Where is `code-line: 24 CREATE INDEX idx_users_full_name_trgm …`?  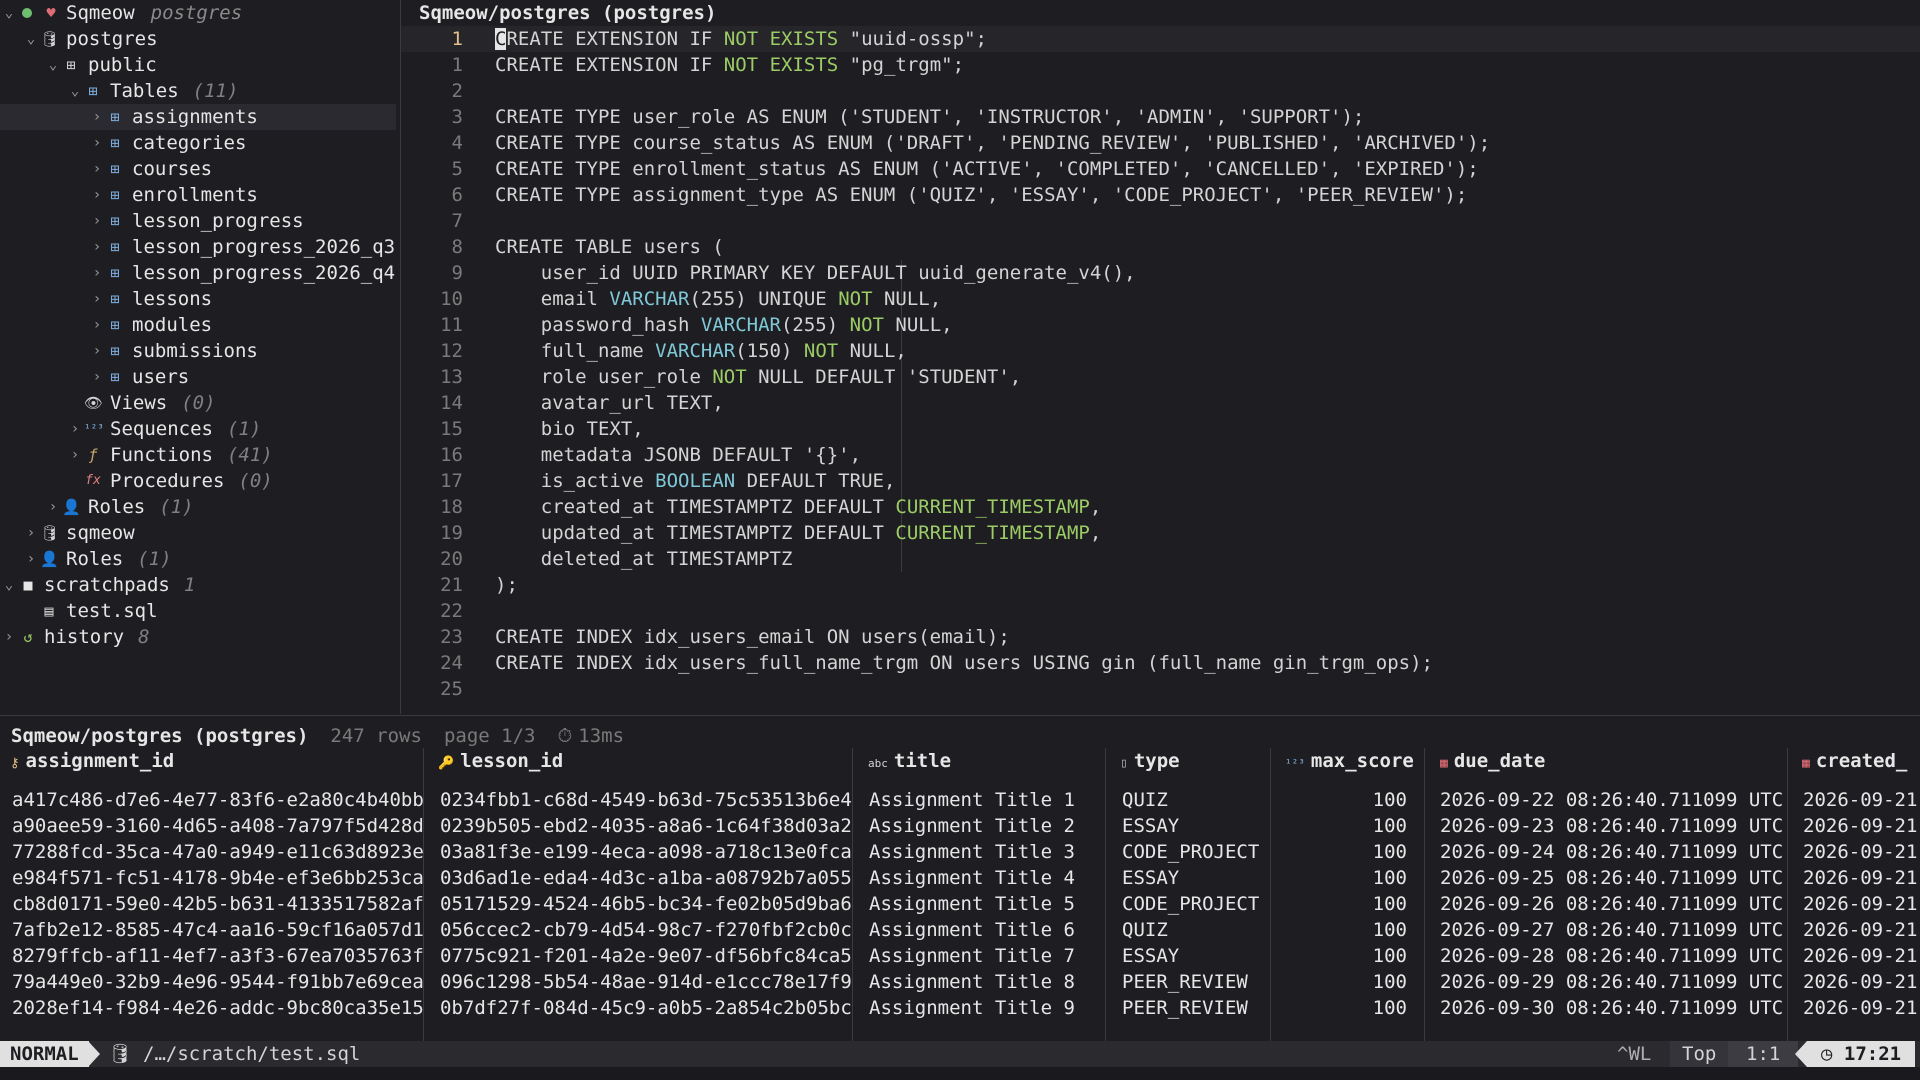
code-line: 24 CREATE INDEX idx_users_full_name_trgm … is located at coordinates (1160, 663).